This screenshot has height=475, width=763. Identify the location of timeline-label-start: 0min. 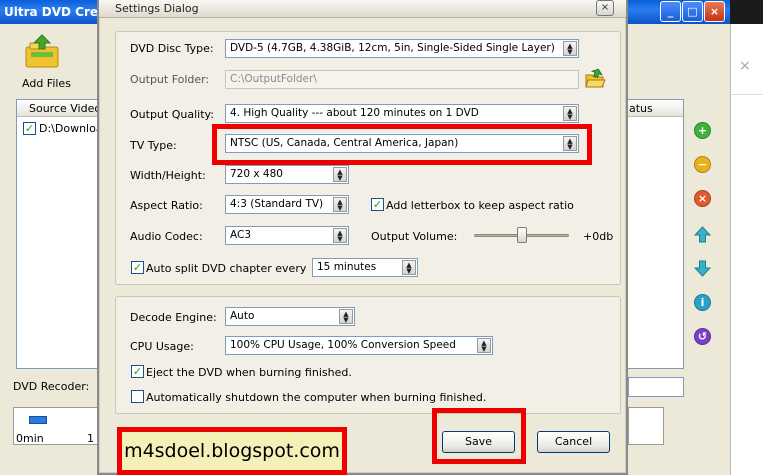
(30, 438).